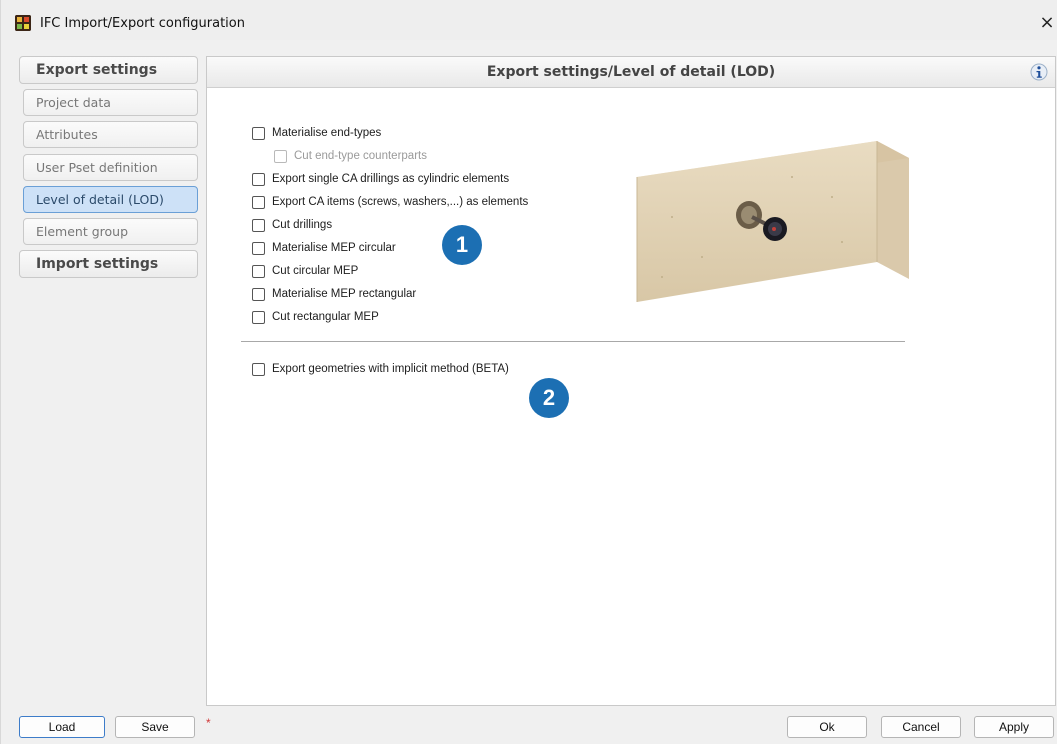 The image size is (1057, 744). Describe the element at coordinates (108, 70) in the screenshot. I see `export-settings-button: Export settings` at that location.